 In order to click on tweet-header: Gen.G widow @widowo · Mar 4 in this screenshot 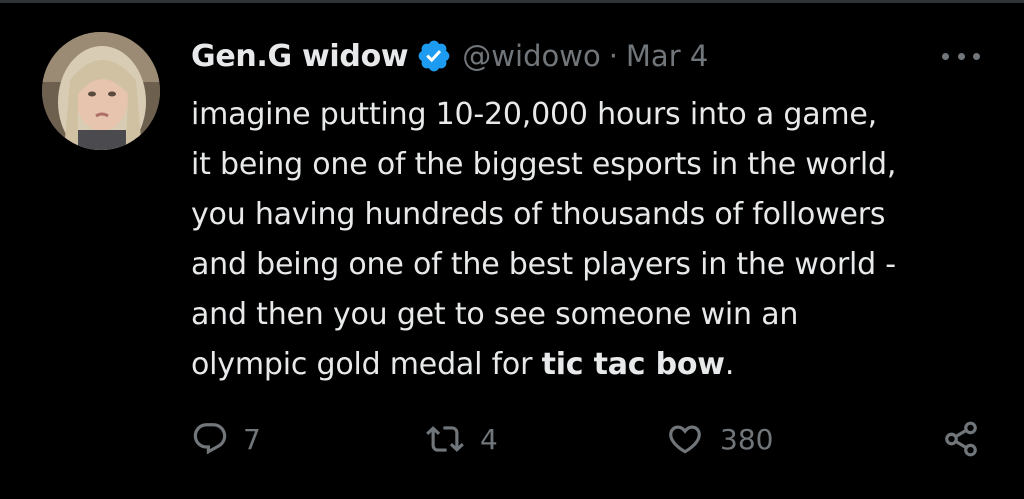, I will do `click(449, 56)`.